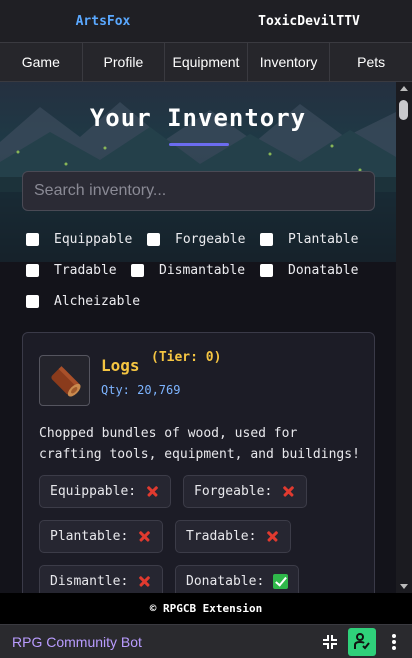 The height and width of the screenshot is (658, 412). Describe the element at coordinates (97, 301) in the screenshot. I see `filter-label: Alcheizable` at that location.